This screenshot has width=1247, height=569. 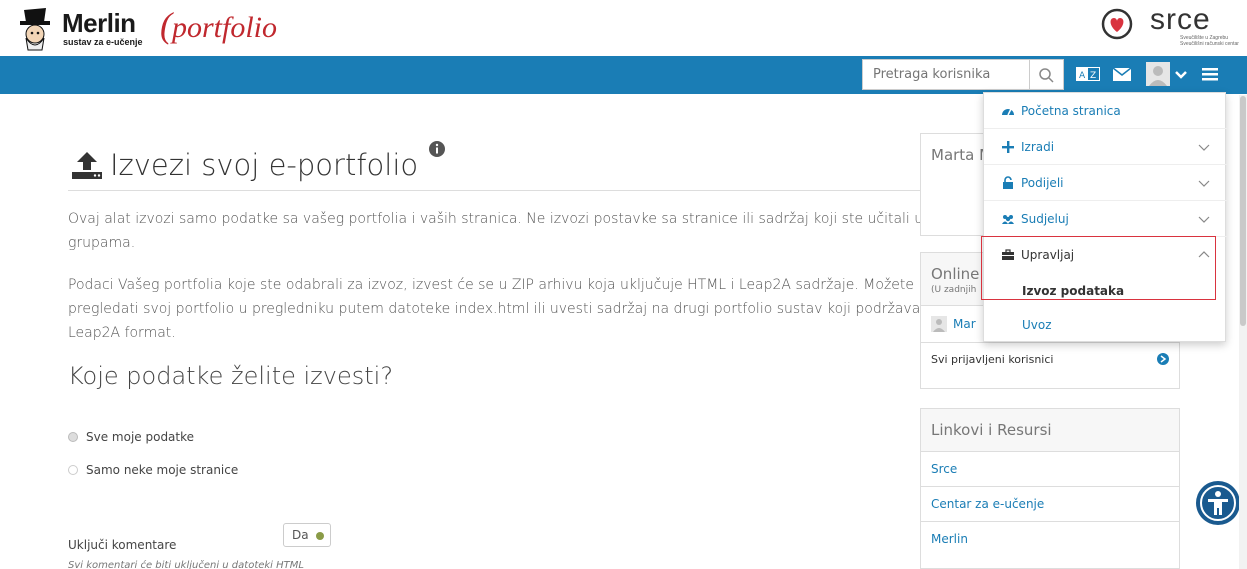 What do you see at coordinates (437, 149) in the screenshot?
I see `info-icon` at bounding box center [437, 149].